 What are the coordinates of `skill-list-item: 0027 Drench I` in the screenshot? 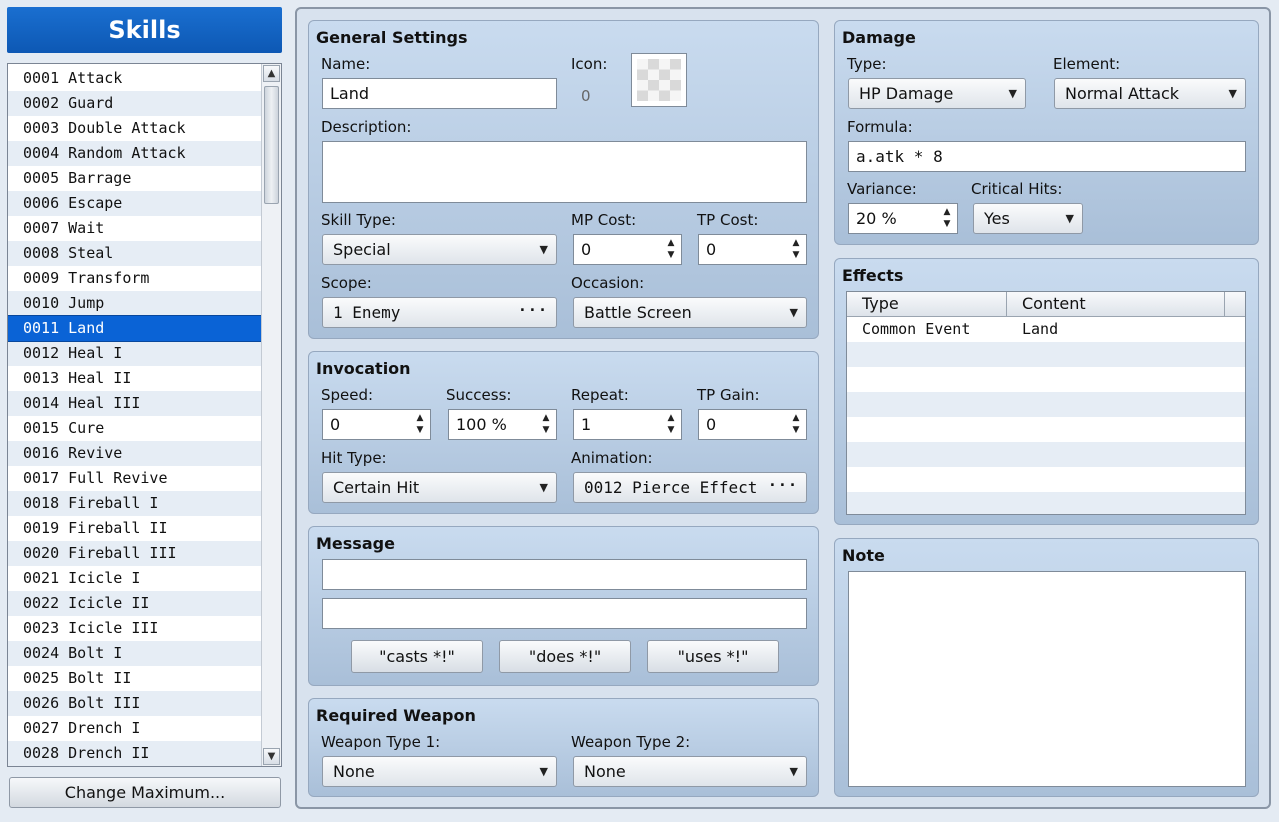 It's located at (134, 728).